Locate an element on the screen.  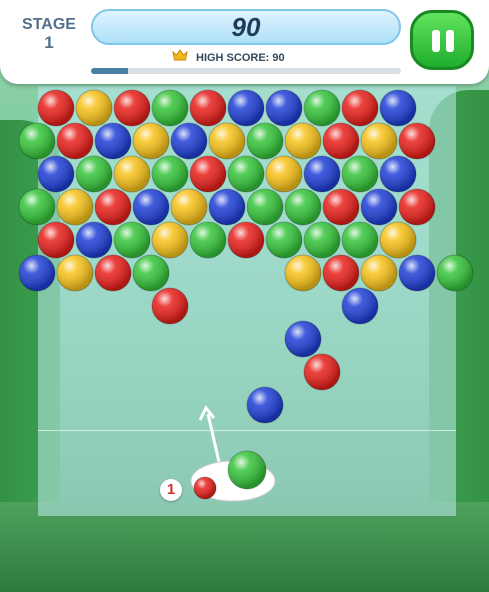
aim-arrow-icon is located at coordinates (207, 413).